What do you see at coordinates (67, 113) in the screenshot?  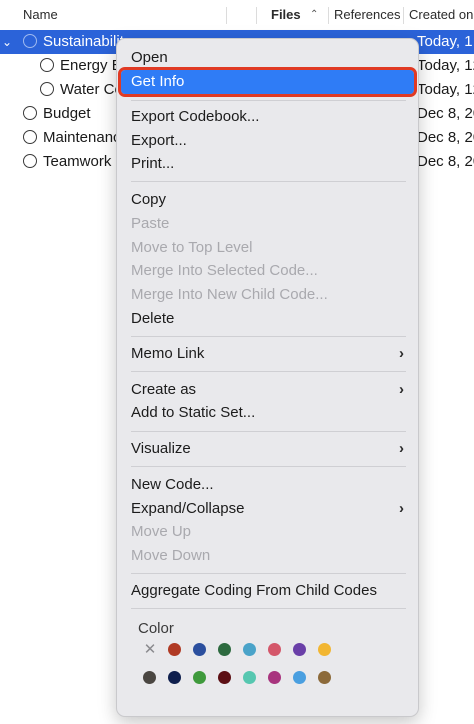 I see `code-name: Budget` at bounding box center [67, 113].